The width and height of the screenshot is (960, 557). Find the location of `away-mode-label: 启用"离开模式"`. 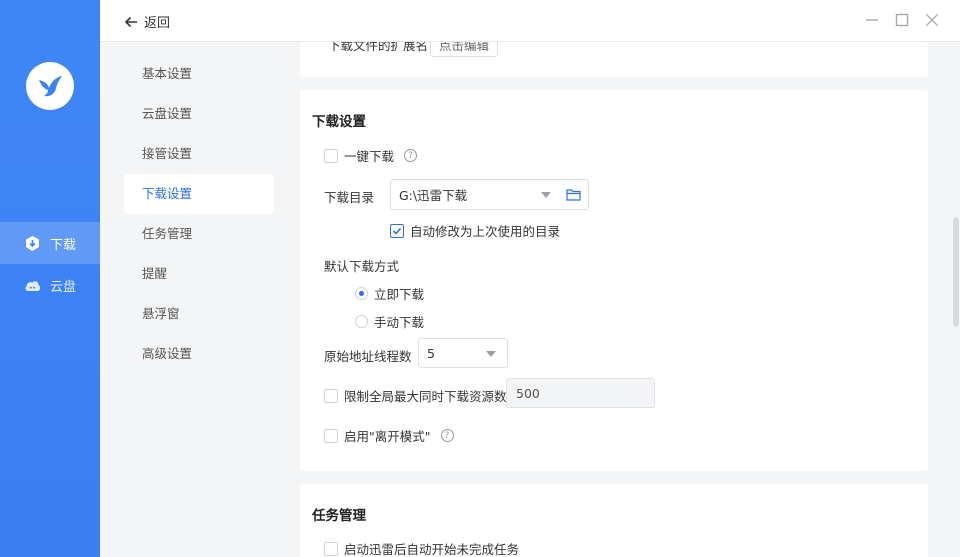

away-mode-label: 启用"离开模式" is located at coordinates (387, 436).